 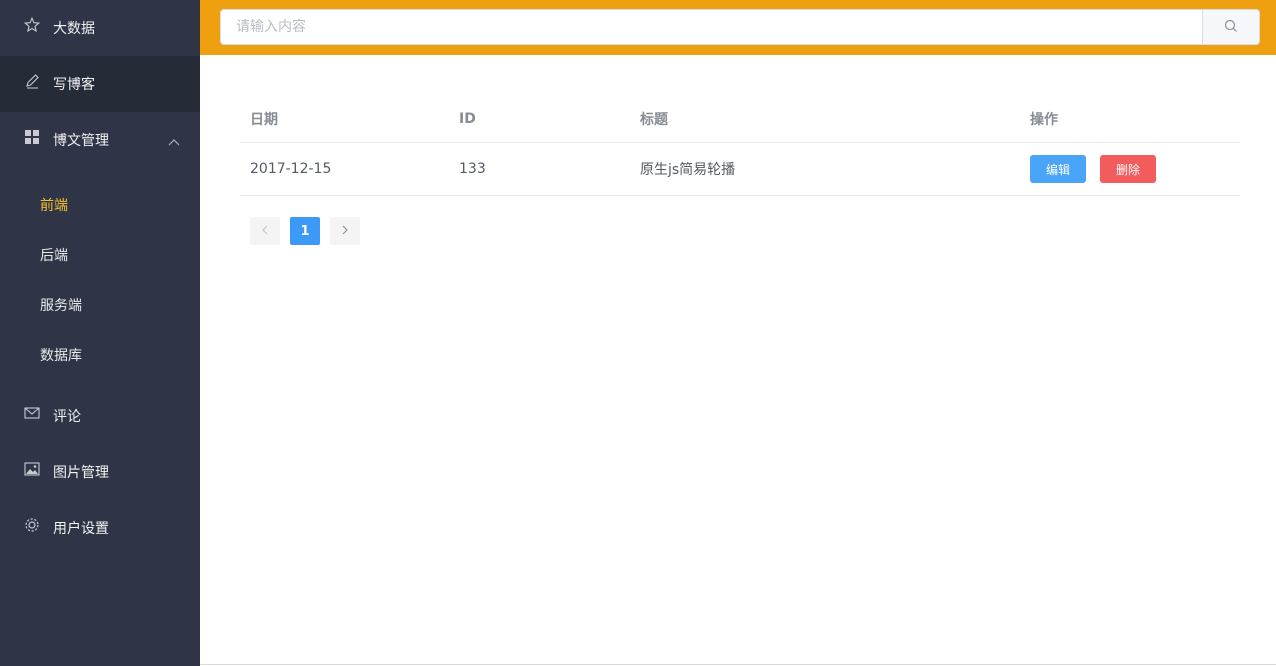 I want to click on sidebar-item-post-management: 博文管理, so click(x=100, y=140).